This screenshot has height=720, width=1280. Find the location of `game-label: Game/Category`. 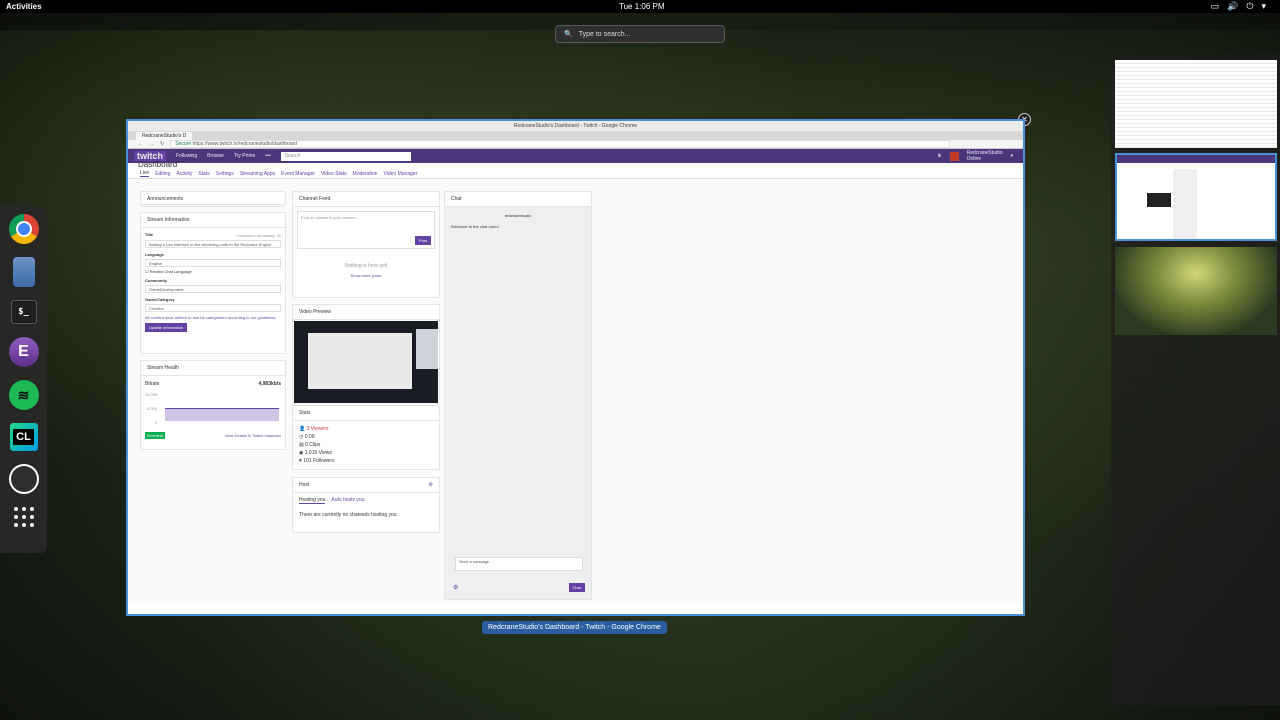

game-label: Game/Category is located at coordinates (160, 299).